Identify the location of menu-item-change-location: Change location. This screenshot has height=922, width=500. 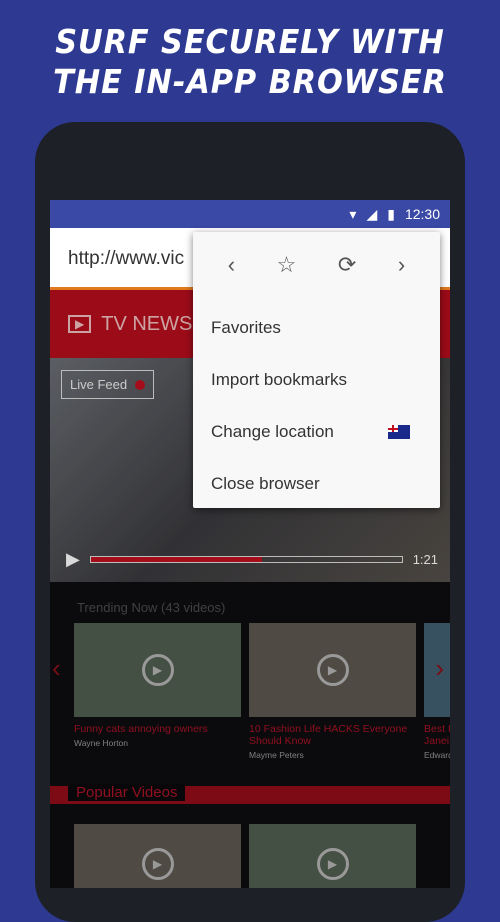
(316, 432).